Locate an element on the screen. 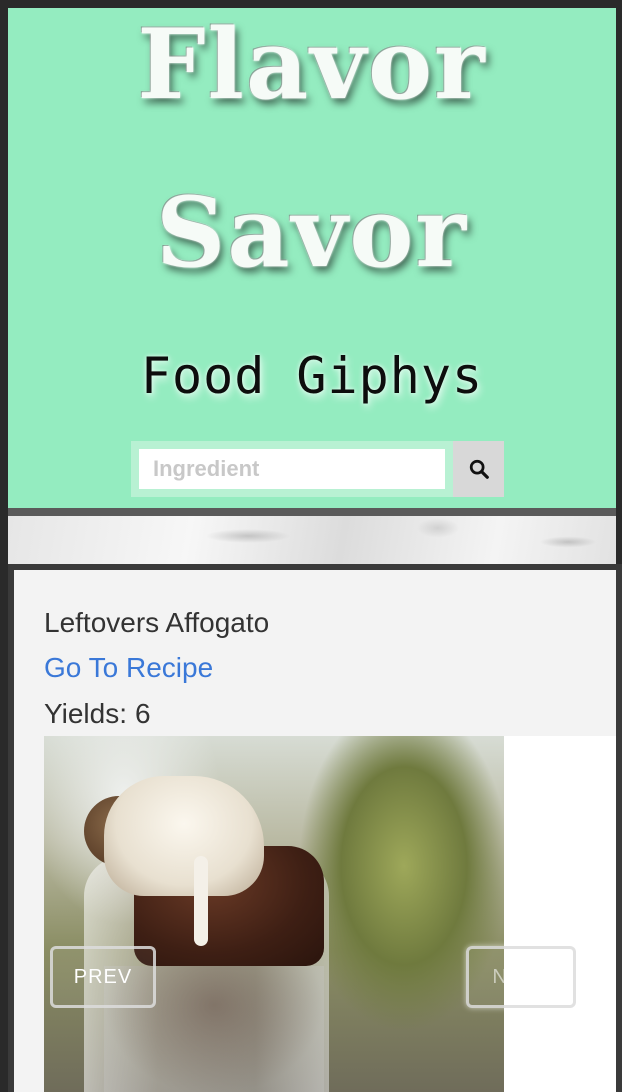 The image size is (622, 1092). search-field-wrapper is located at coordinates (292, 469).